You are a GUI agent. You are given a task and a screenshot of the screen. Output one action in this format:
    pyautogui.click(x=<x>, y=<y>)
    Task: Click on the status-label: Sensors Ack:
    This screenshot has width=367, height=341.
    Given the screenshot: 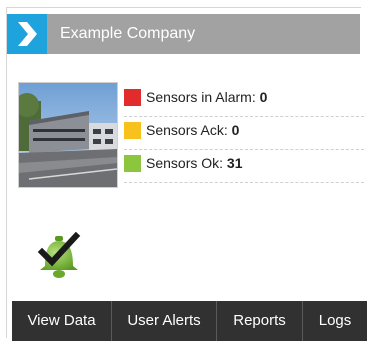 What is the action you would take?
    pyautogui.click(x=187, y=130)
    